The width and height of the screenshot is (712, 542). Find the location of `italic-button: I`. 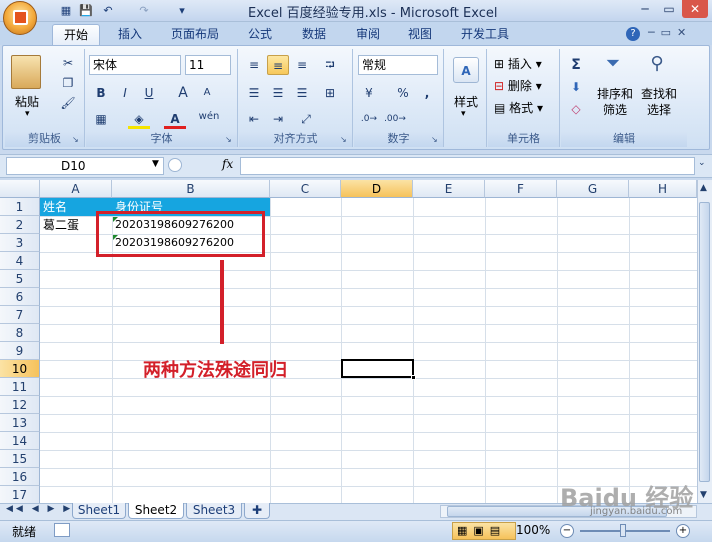

italic-button: I is located at coordinates (125, 93).